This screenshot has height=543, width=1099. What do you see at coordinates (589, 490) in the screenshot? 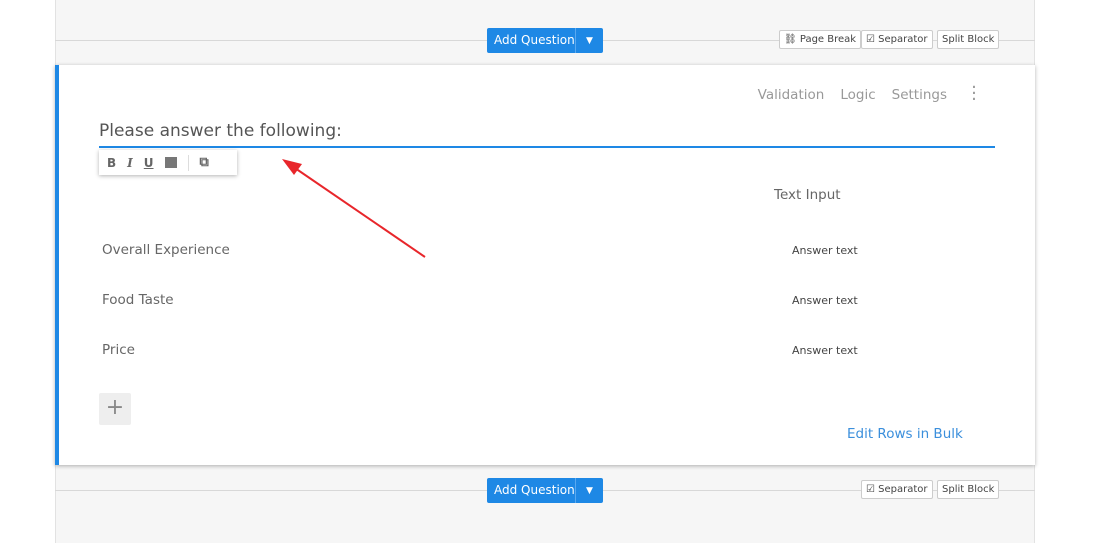
I see `chevron-down-icon: ▼` at bounding box center [589, 490].